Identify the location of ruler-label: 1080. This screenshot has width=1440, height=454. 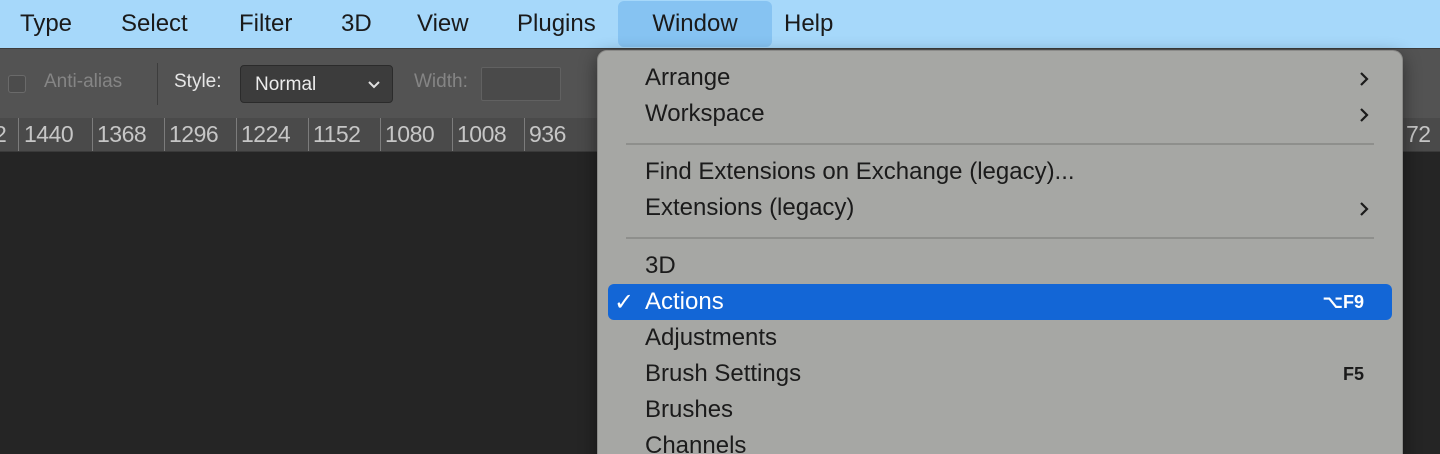
(410, 134).